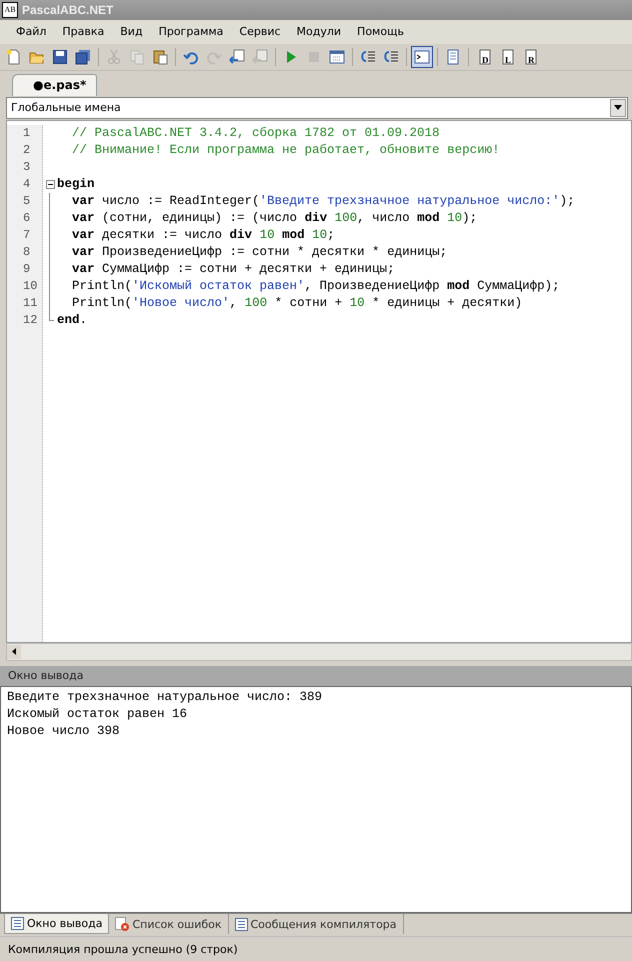 This screenshot has height=961, width=632. Describe the element at coordinates (31, 31) in the screenshot. I see `menu-item: Файл` at that location.